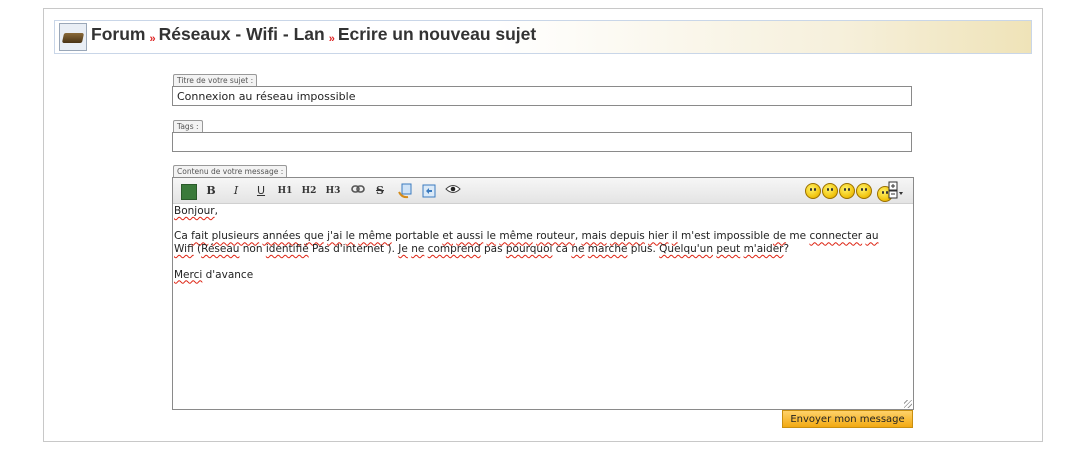 This screenshot has width=1086, height=459. What do you see at coordinates (543, 191) in the screenshot?
I see `editor-toolbar: B I U H1 H2 H3 S` at bounding box center [543, 191].